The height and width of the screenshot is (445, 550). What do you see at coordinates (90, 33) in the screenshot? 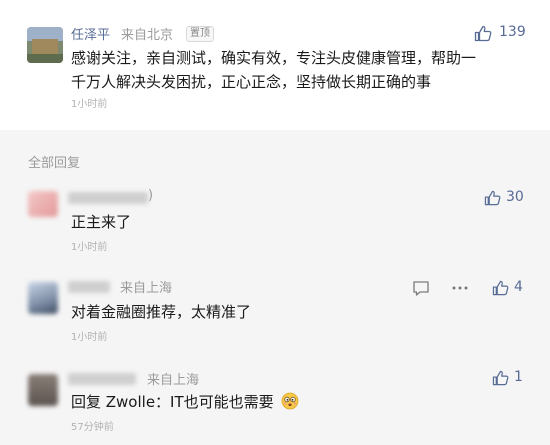
I see `author-name: 任泽平` at bounding box center [90, 33].